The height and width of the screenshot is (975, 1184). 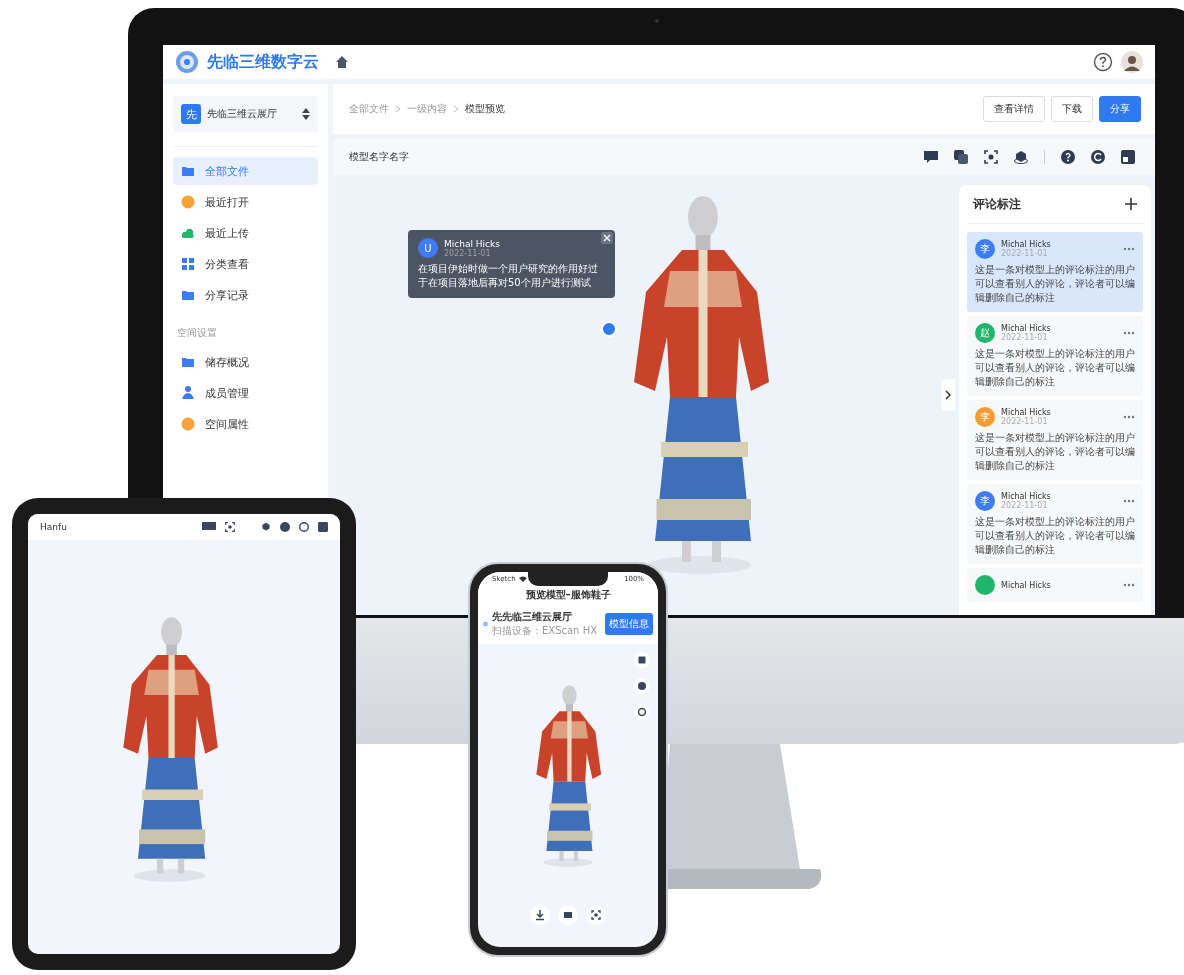 I want to click on upload-icon, so click(x=188, y=233).